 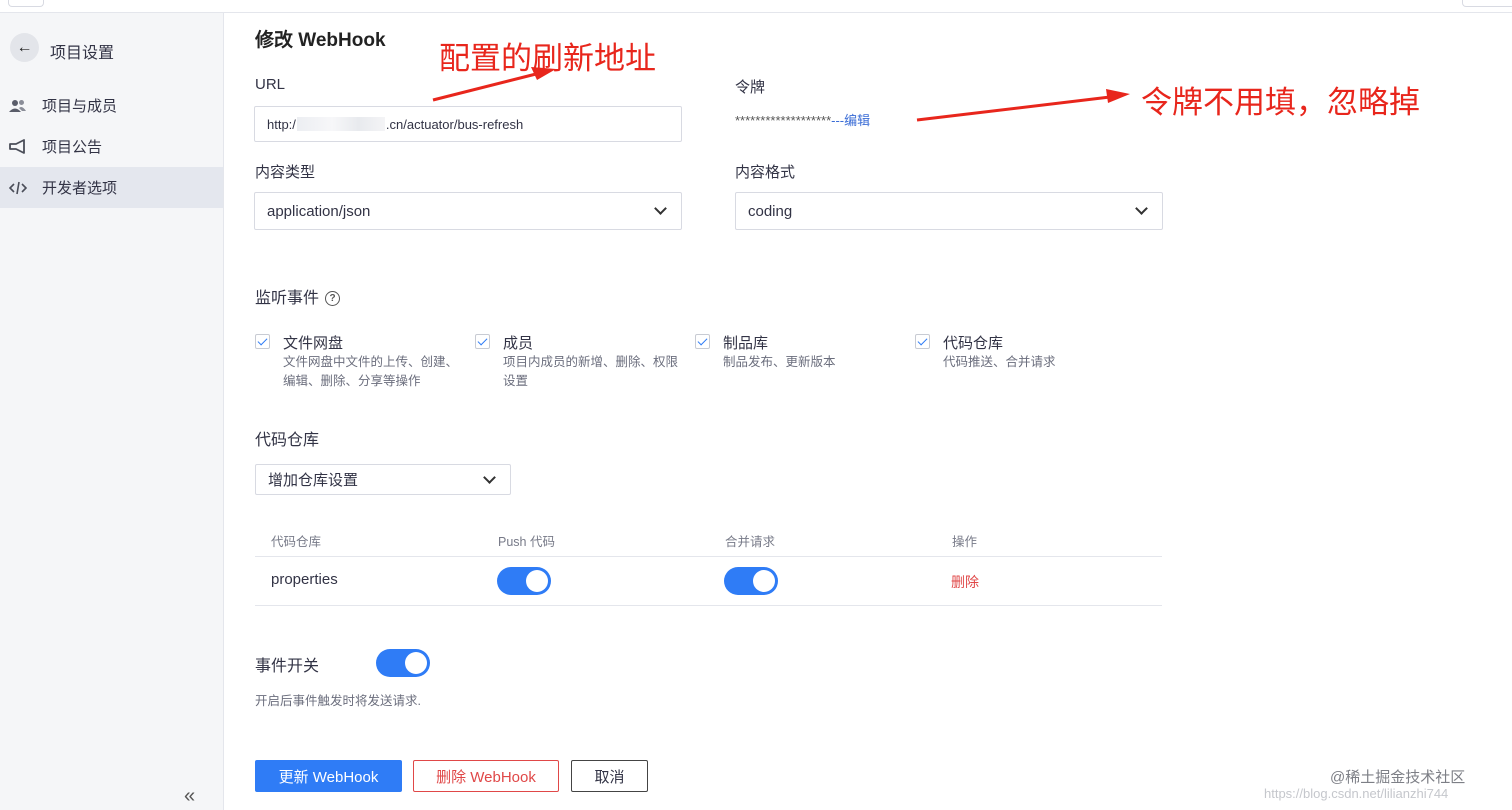 I want to click on sidebar-item-label: 项目公告, so click(x=72, y=147).